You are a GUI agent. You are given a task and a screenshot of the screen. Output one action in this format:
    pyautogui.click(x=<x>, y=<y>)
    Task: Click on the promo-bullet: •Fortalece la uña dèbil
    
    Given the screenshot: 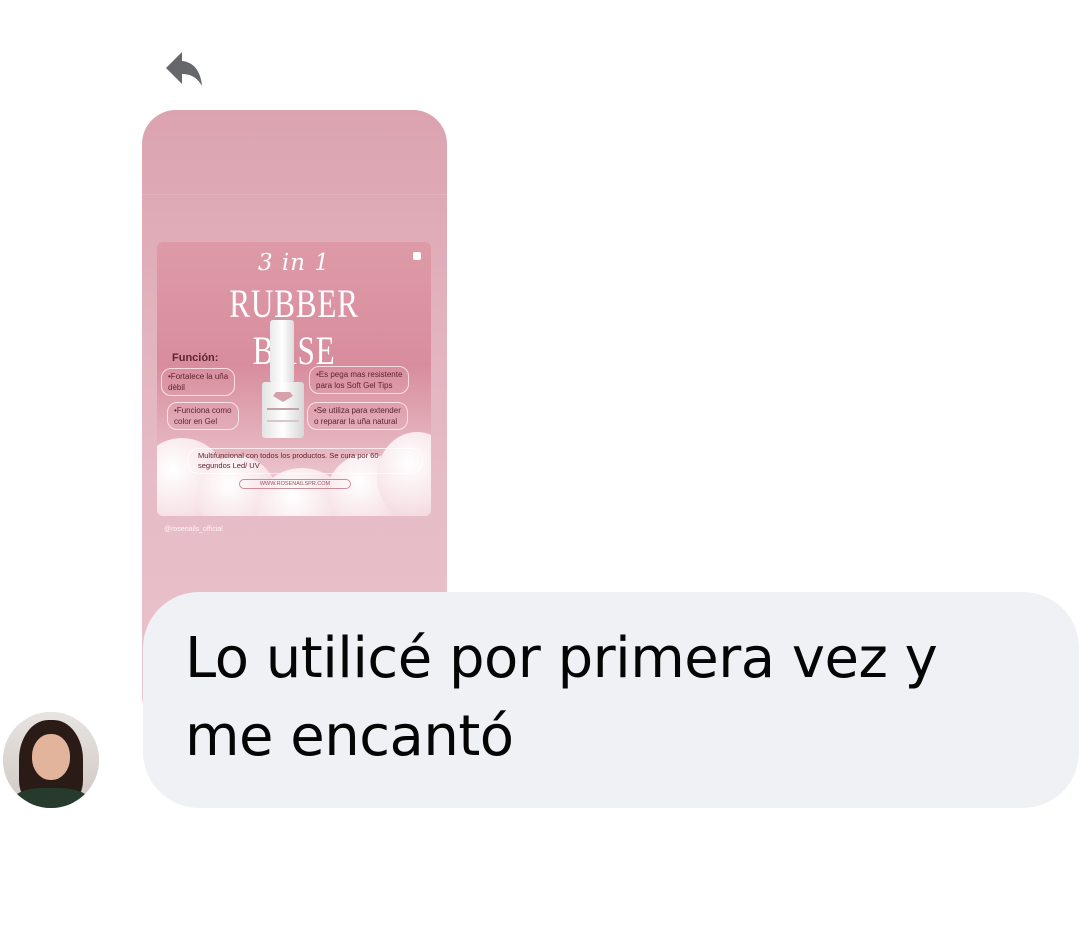 What is the action you would take?
    pyautogui.click(x=198, y=382)
    